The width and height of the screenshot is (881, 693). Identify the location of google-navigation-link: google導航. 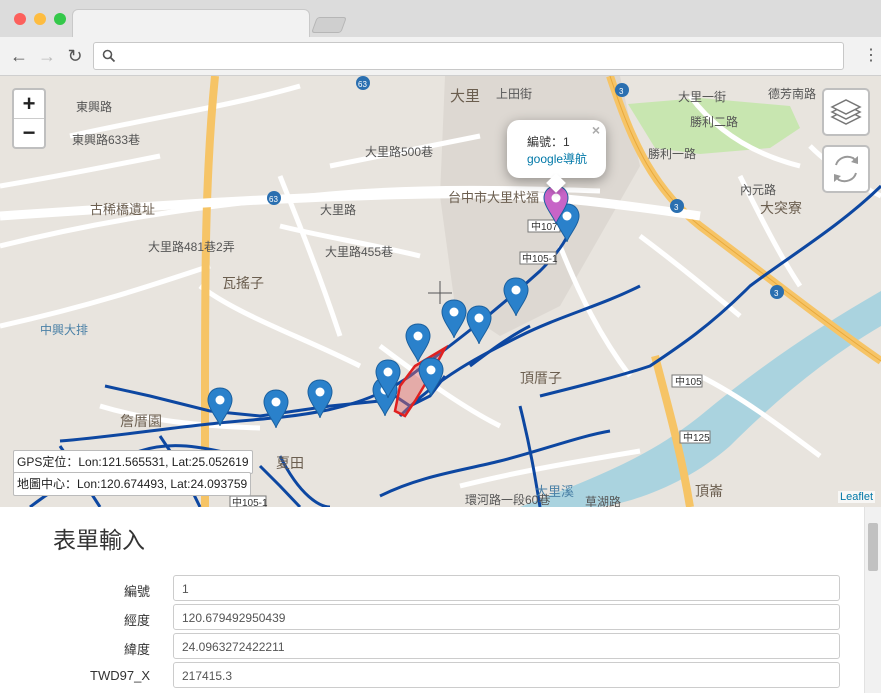
(557, 158).